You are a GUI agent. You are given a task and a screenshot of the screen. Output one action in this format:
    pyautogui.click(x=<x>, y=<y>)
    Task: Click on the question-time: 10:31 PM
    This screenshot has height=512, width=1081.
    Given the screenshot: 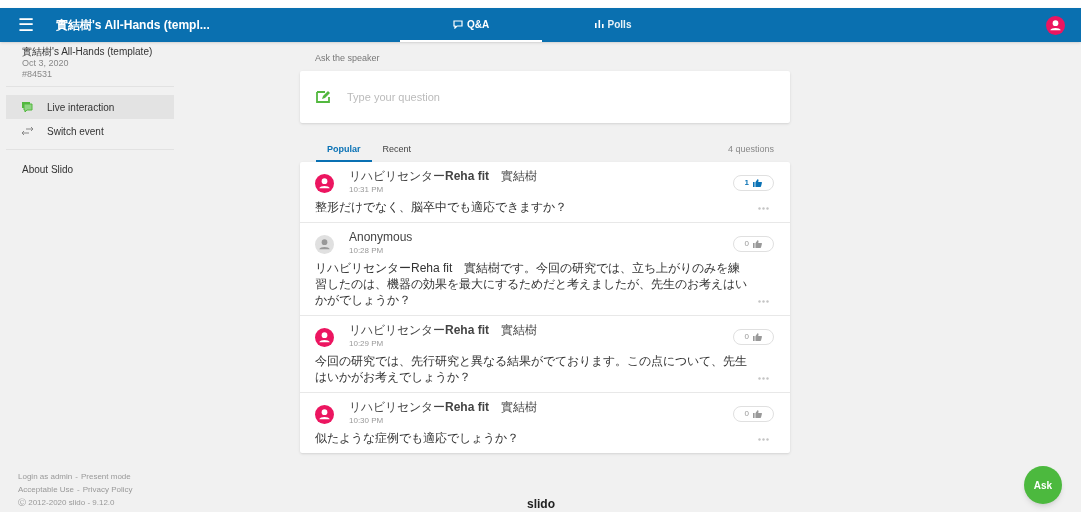 What is the action you would take?
    pyautogui.click(x=367, y=189)
    